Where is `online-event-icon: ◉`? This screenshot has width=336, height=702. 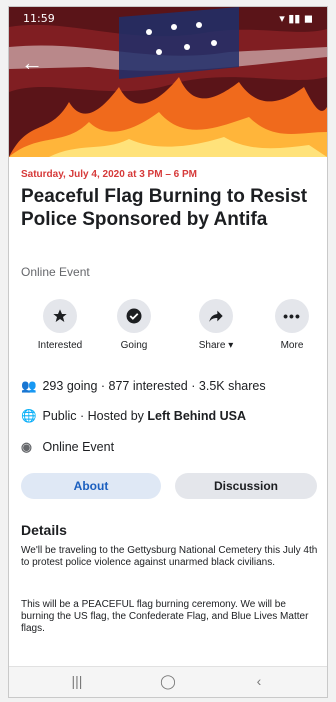 online-event-icon: ◉ is located at coordinates (26, 447).